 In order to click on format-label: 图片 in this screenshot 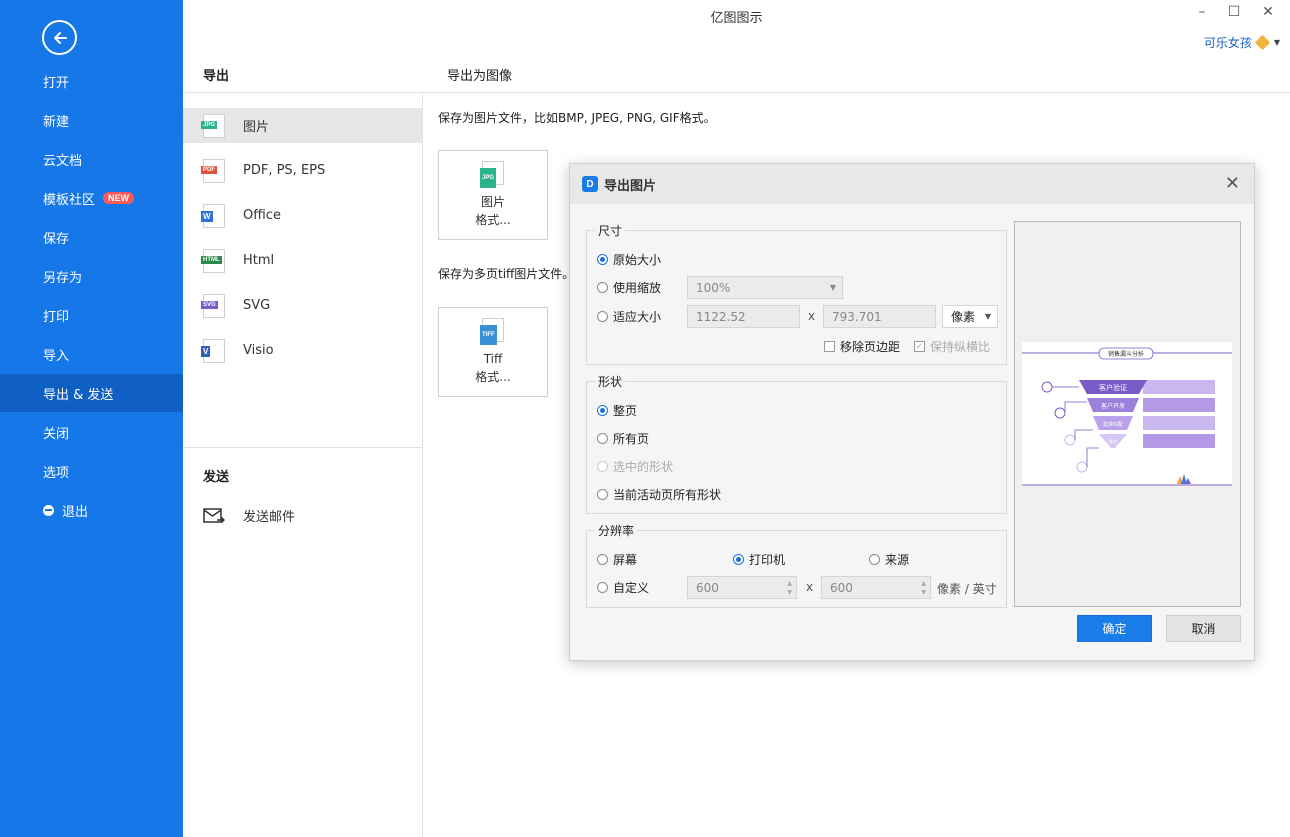, I will do `click(256, 127)`.